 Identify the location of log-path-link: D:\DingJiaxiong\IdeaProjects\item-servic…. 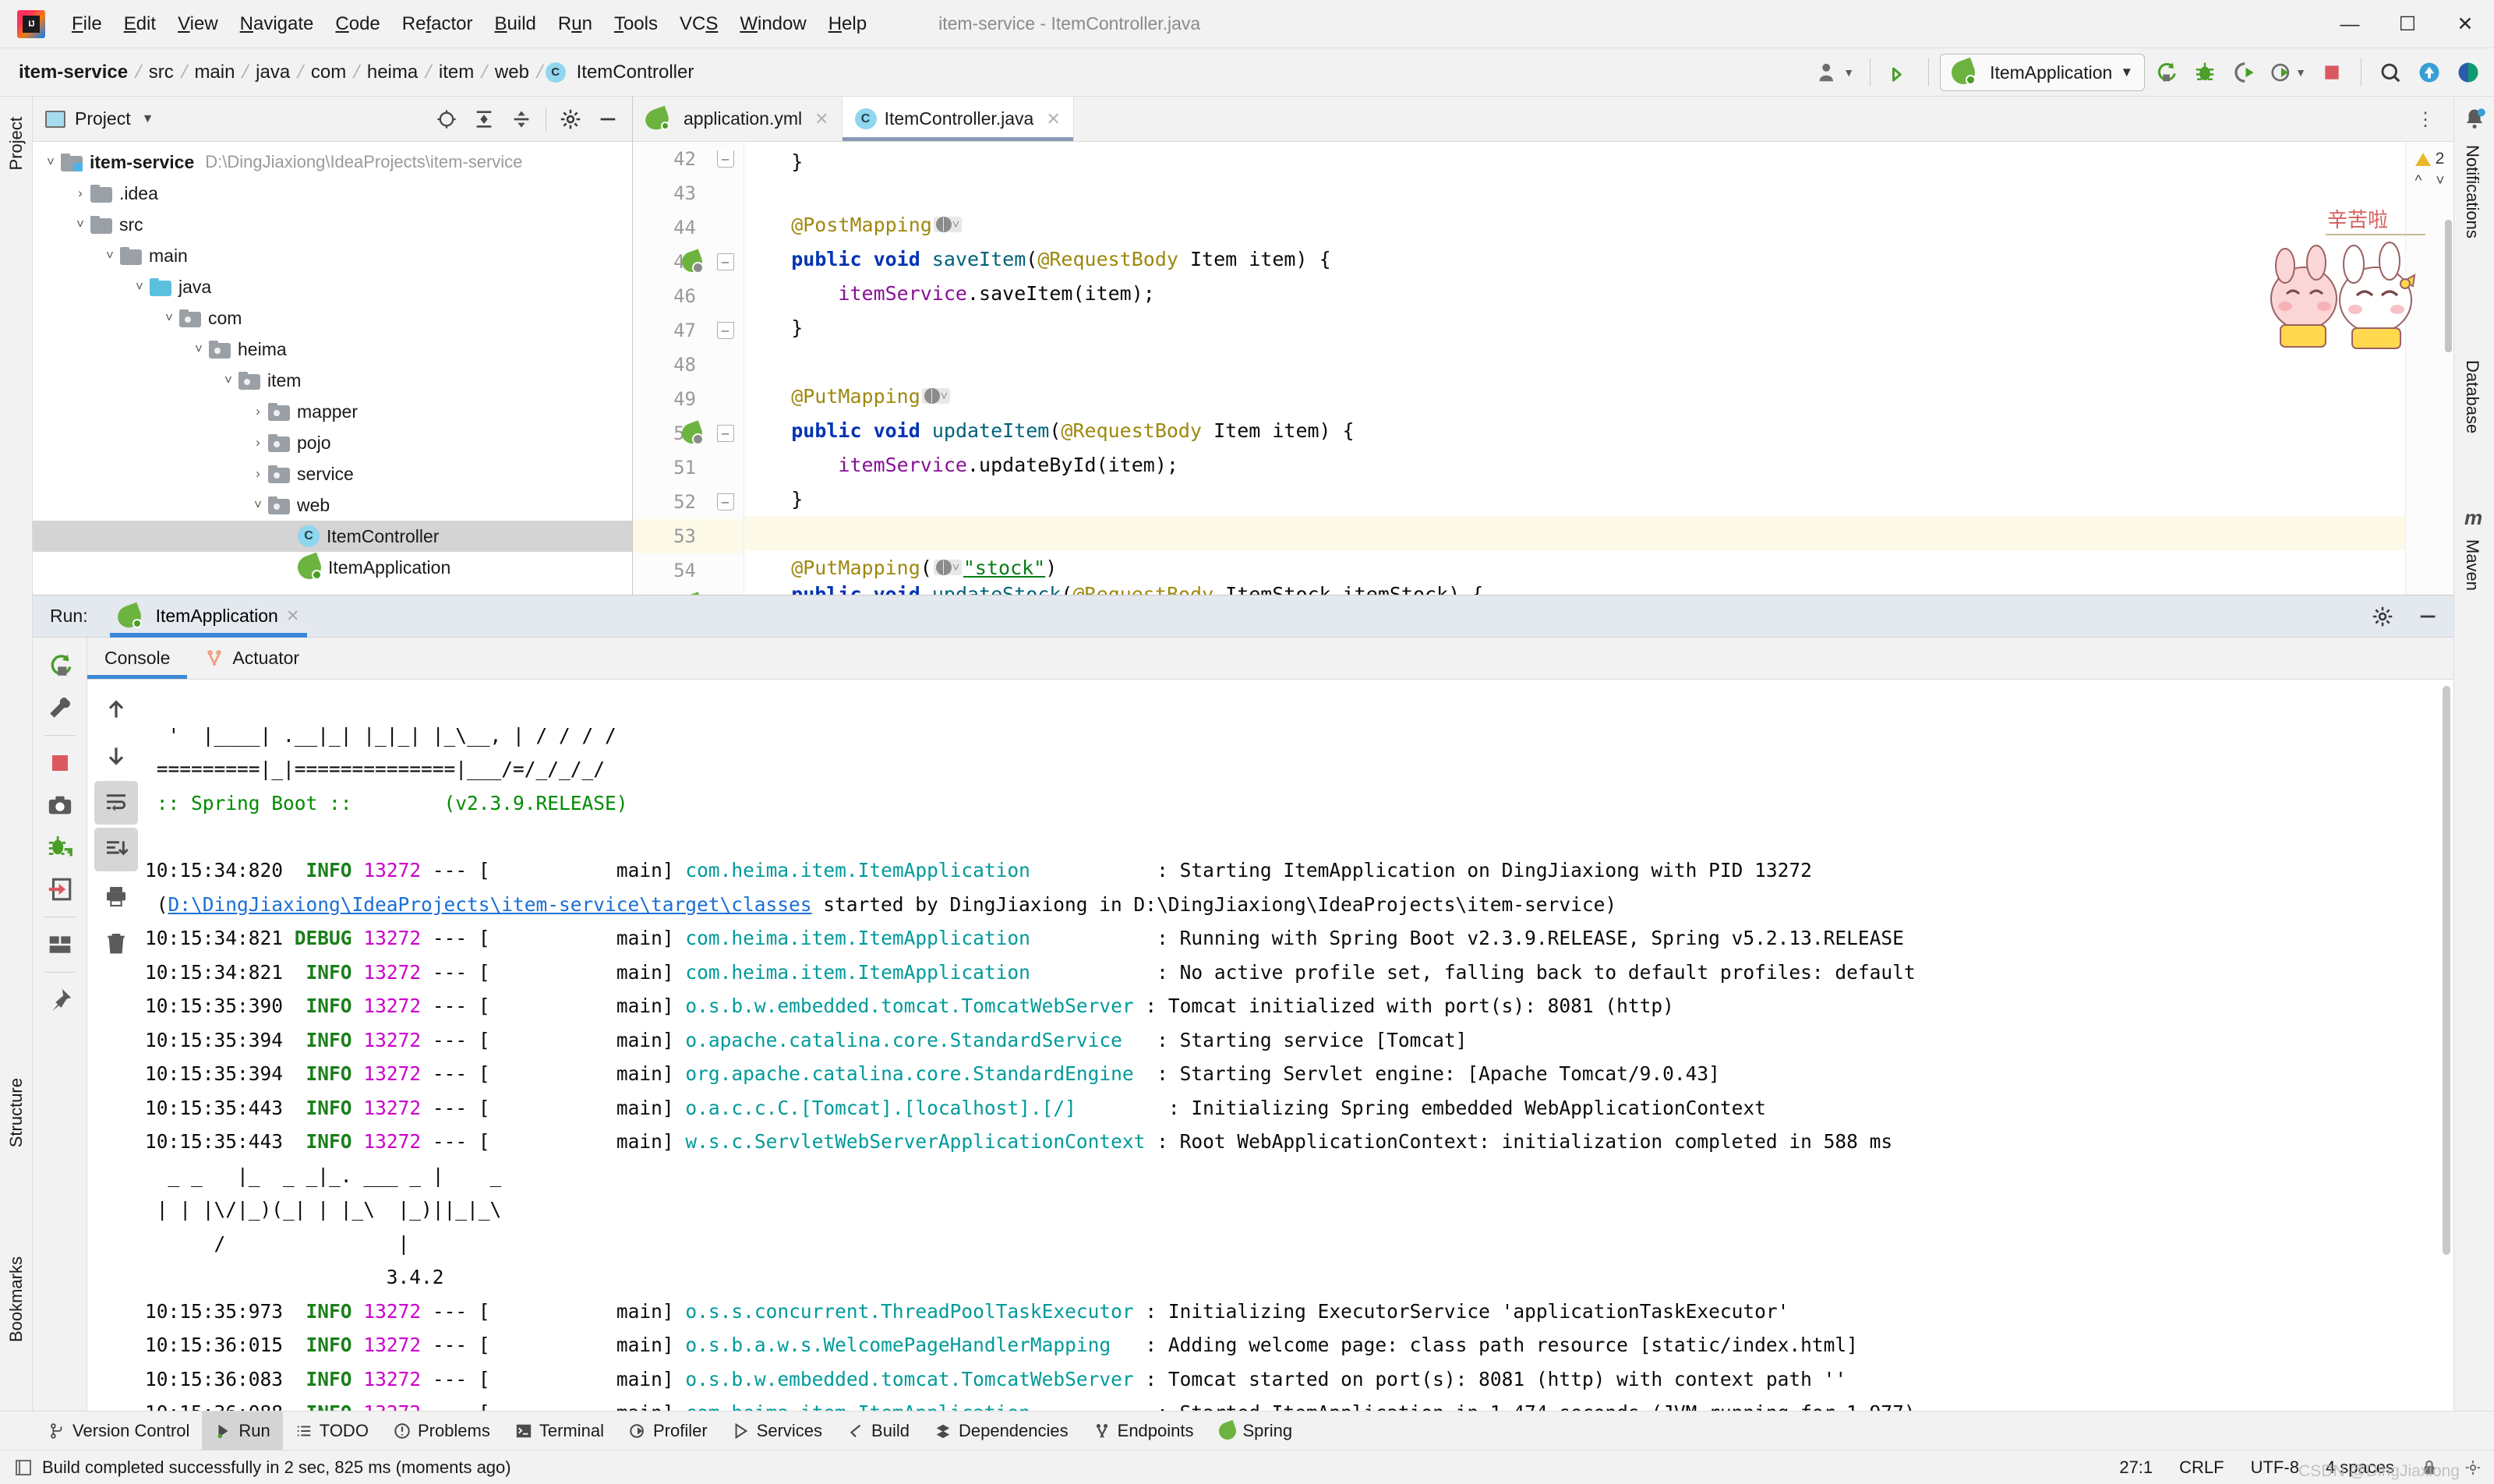
(490, 904).